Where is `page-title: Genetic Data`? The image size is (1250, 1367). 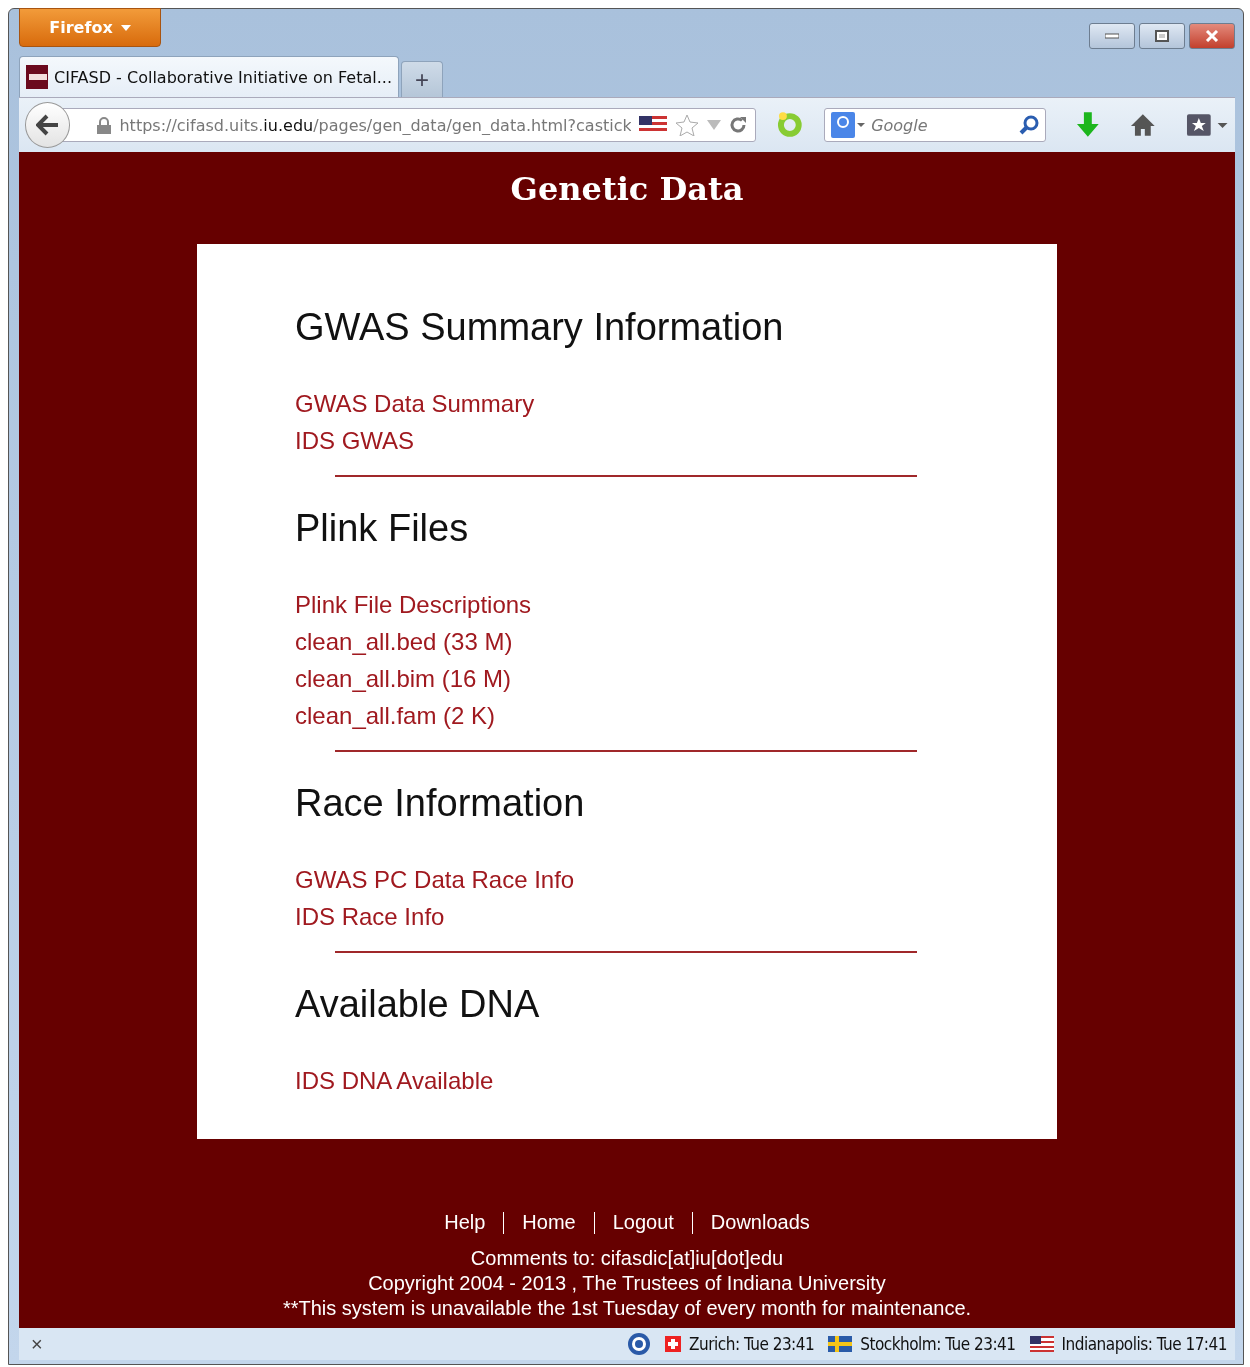 page-title: Genetic Data is located at coordinates (627, 189).